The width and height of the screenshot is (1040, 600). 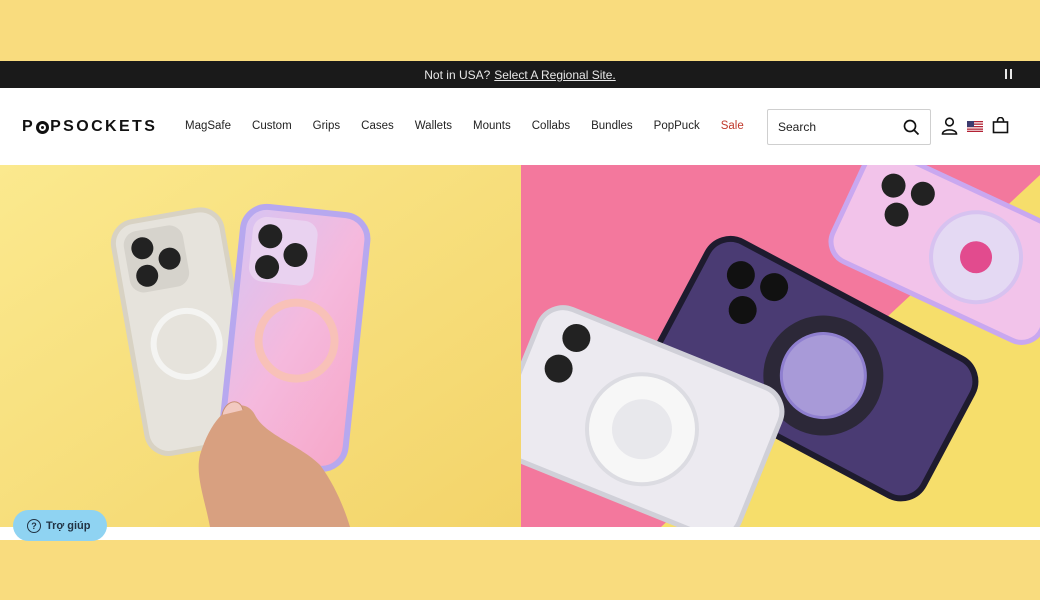 I want to click on nav-item-custom: Custom, so click(x=272, y=126).